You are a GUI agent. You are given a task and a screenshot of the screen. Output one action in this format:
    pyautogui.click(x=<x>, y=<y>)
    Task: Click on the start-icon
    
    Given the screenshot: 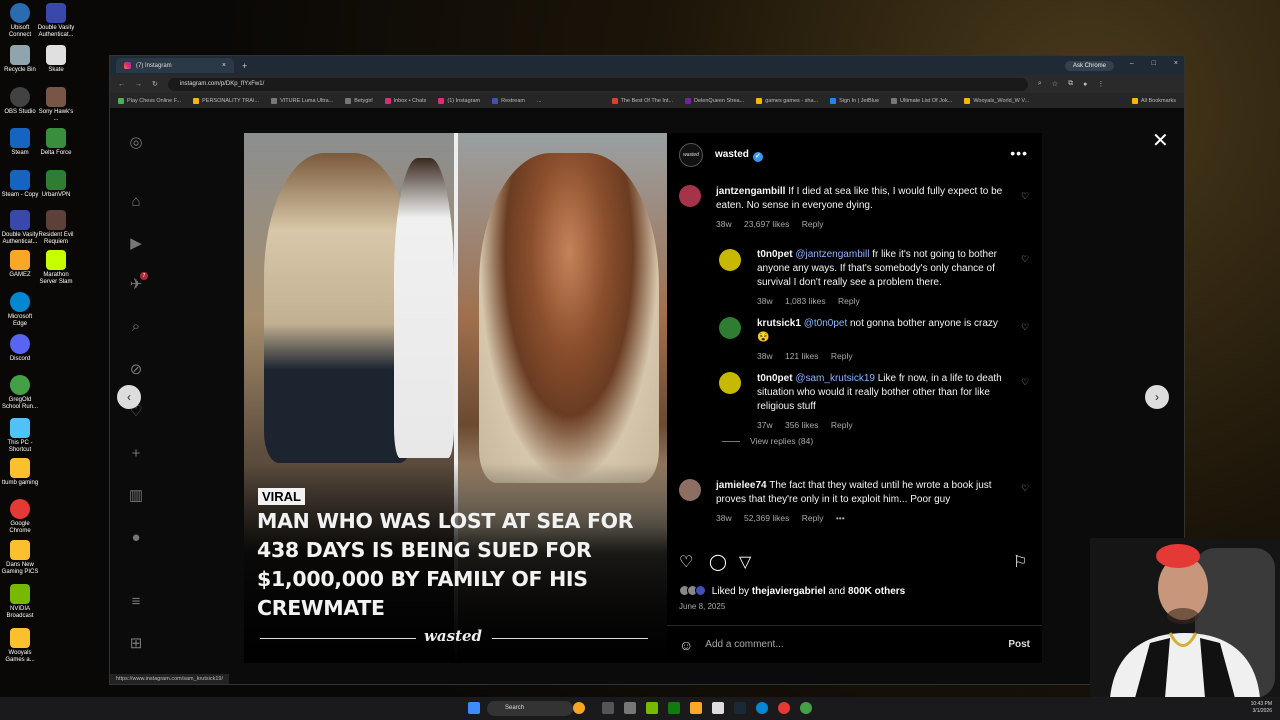 What is the action you would take?
    pyautogui.click(x=474, y=708)
    